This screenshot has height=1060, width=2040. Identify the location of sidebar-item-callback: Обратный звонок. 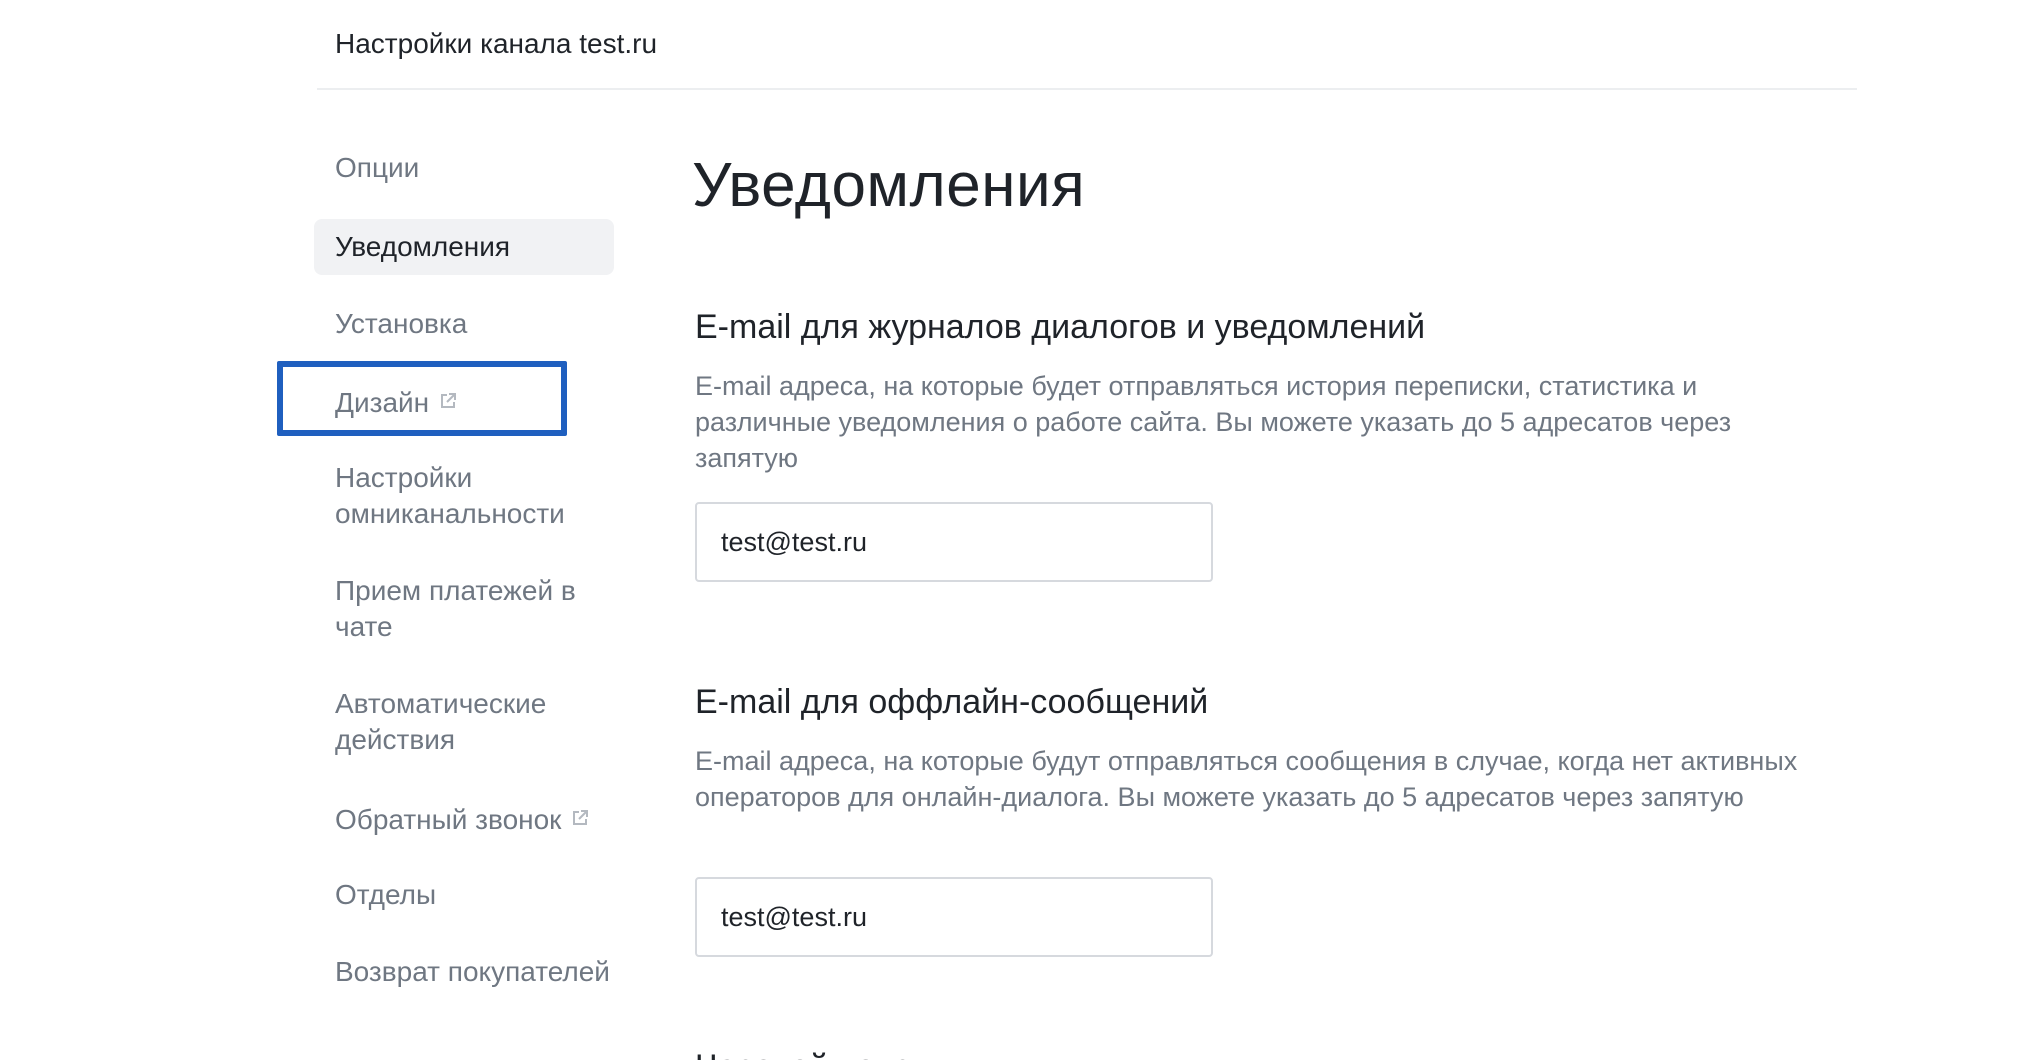
(474, 819).